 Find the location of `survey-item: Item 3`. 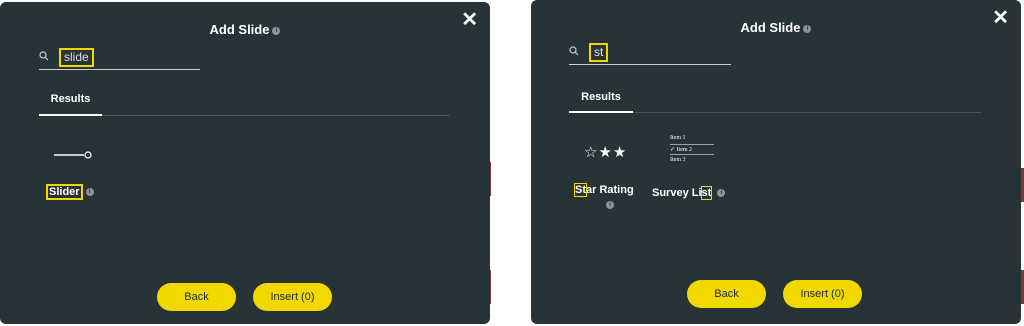

survey-item: Item 3 is located at coordinates (678, 160).